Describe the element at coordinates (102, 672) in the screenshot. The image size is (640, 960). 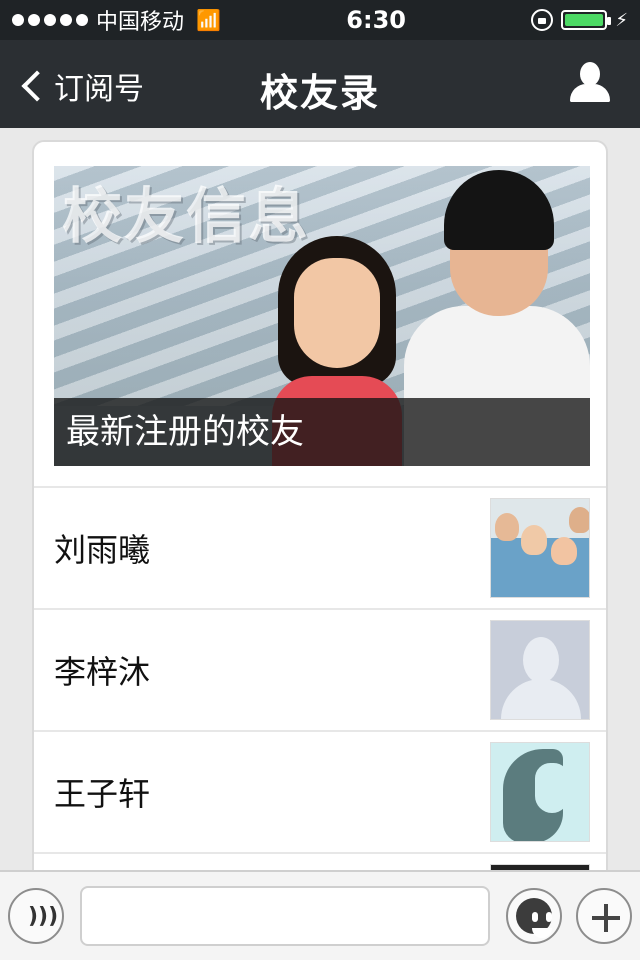
I see `alumni-name: 李梓沐` at that location.